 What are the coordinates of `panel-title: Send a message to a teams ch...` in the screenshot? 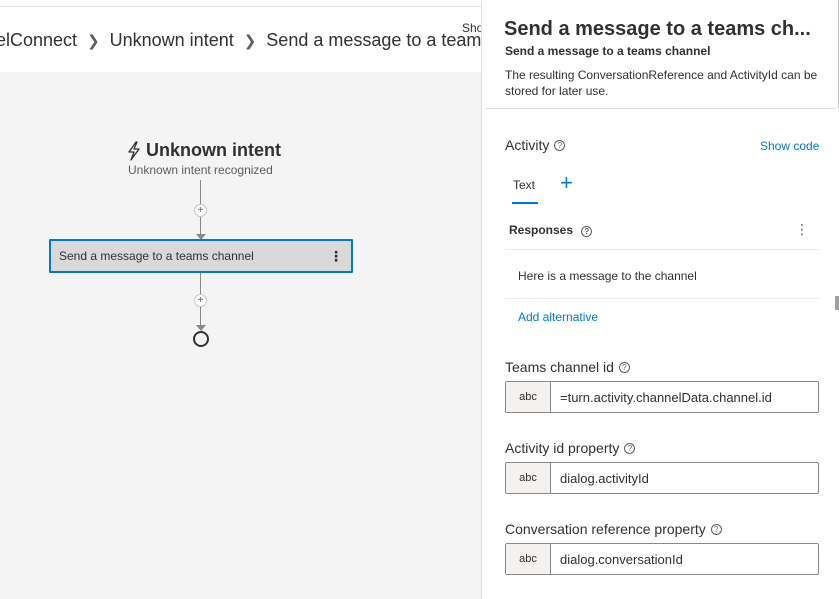 It's located at (657, 29).